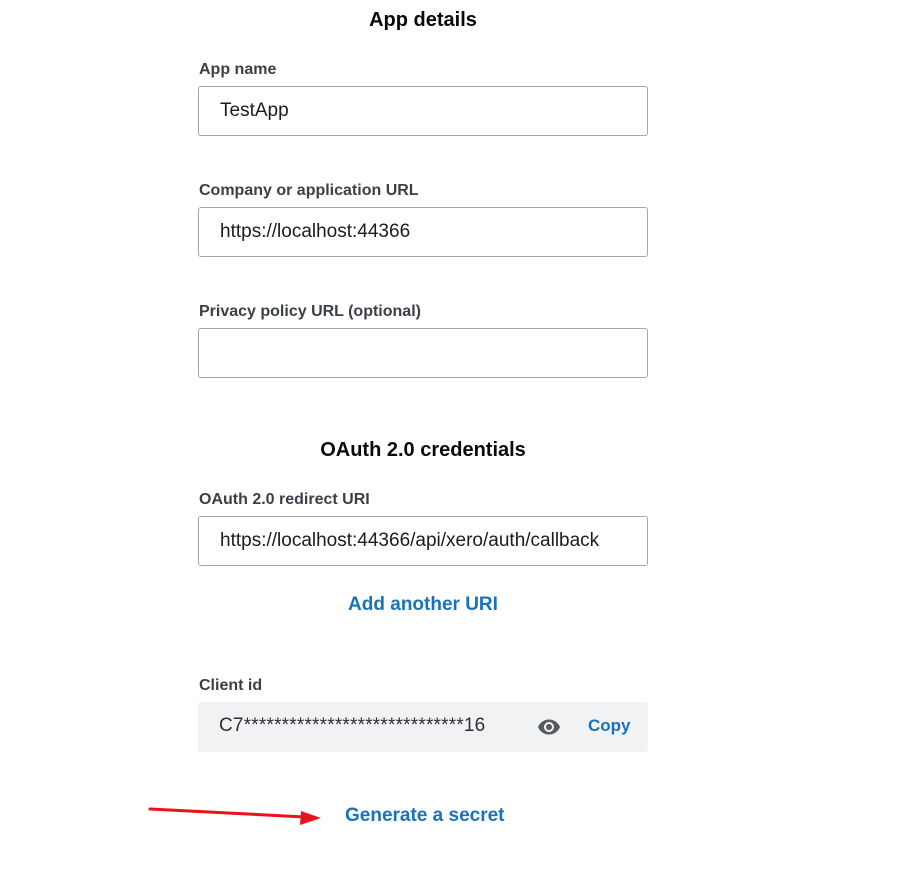  Describe the element at coordinates (609, 726) in the screenshot. I see `copy-client-id-button: Copy` at that location.